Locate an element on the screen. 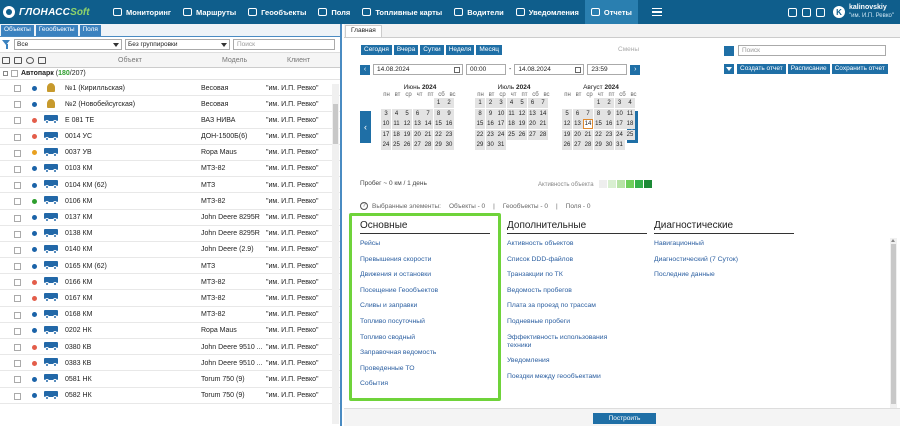 This screenshot has height=426, width=900. group-checkbox is located at coordinates (14, 73).